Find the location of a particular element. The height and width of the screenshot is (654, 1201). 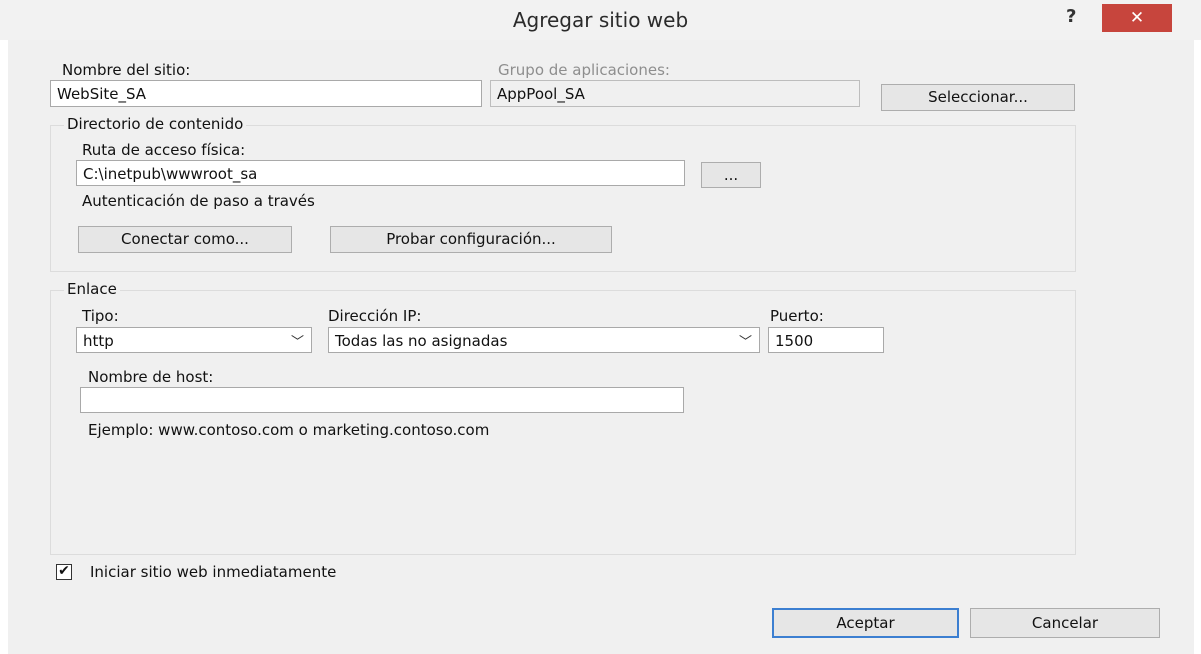

content-directory-title: Directorio de contenido is located at coordinates (155, 124).